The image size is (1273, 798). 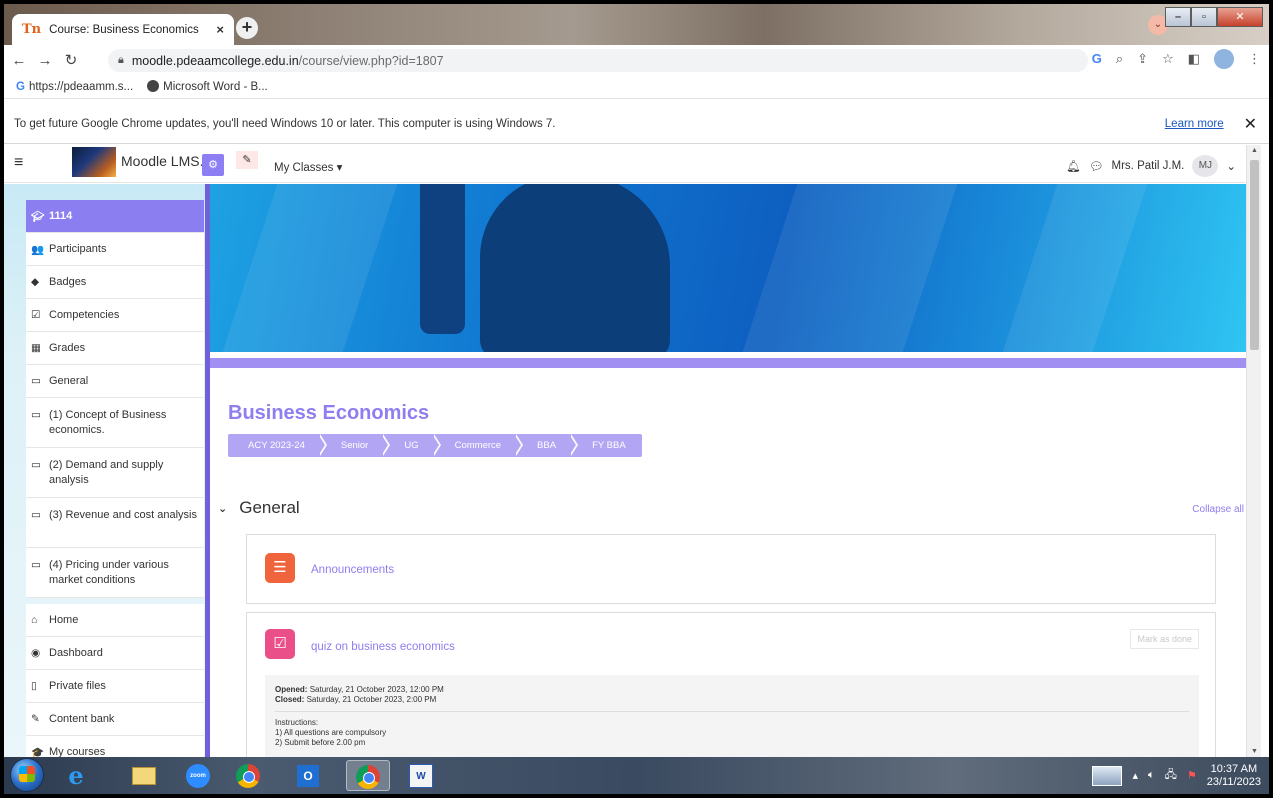 I want to click on outlook-icon: O, so click(x=308, y=775).